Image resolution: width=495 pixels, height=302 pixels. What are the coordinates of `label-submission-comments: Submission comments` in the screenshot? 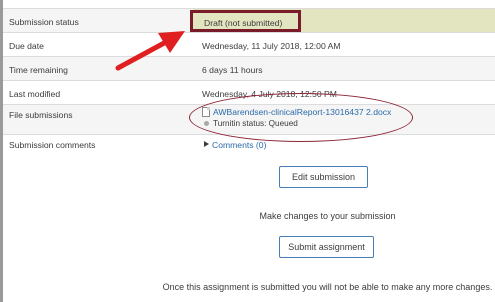 It's located at (52, 145).